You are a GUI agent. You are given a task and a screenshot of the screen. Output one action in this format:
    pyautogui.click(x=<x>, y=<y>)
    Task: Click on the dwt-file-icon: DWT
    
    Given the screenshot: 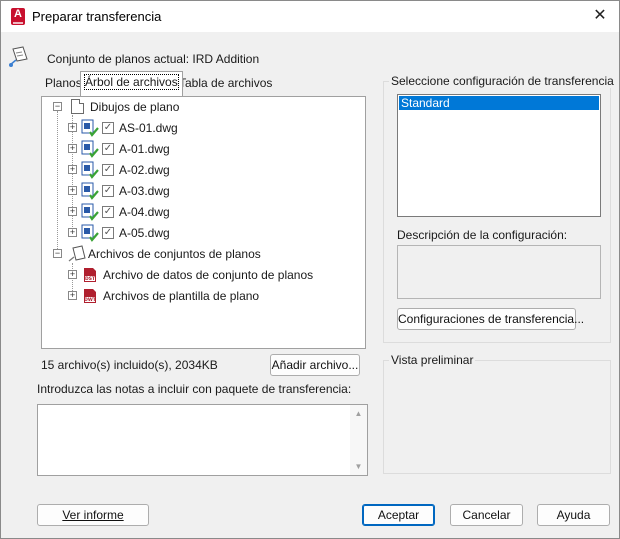 What is the action you would take?
    pyautogui.click(x=90, y=296)
    